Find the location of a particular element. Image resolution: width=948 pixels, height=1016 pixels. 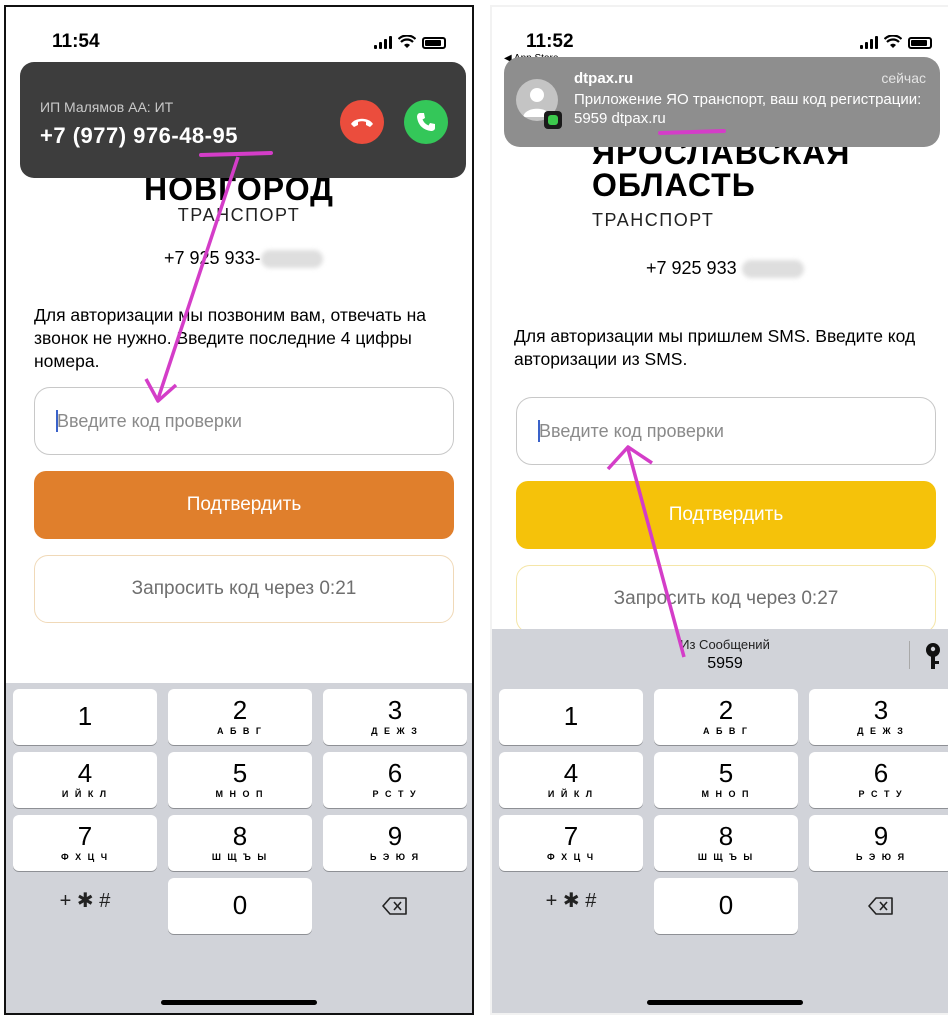

key-icon is located at coordinates (933, 656).